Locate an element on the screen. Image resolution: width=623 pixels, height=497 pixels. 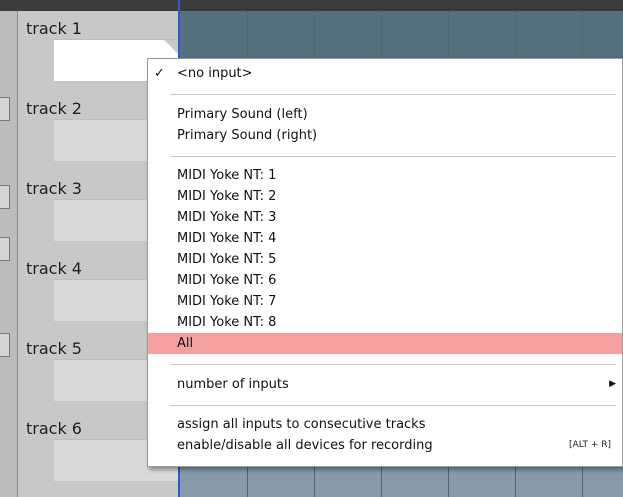
menu-item-midi-yoke-2: MIDI Yoke NT: 2 is located at coordinates (385, 196).